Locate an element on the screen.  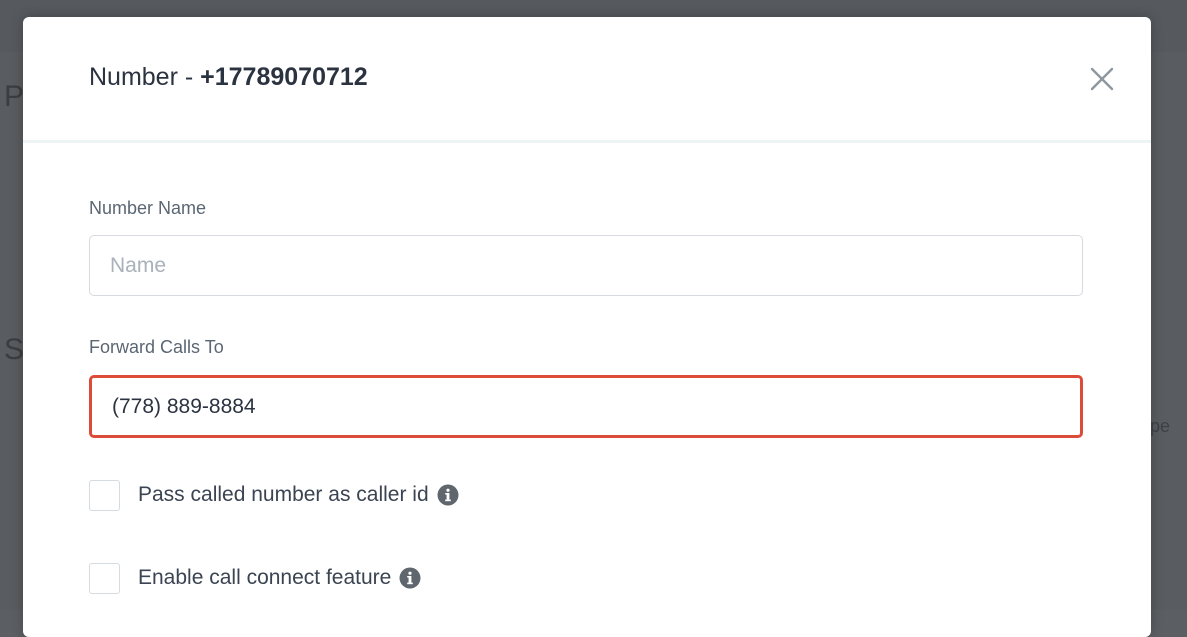
pass-caller-id-option: Pass called number as caller id is located at coordinates (274, 495).